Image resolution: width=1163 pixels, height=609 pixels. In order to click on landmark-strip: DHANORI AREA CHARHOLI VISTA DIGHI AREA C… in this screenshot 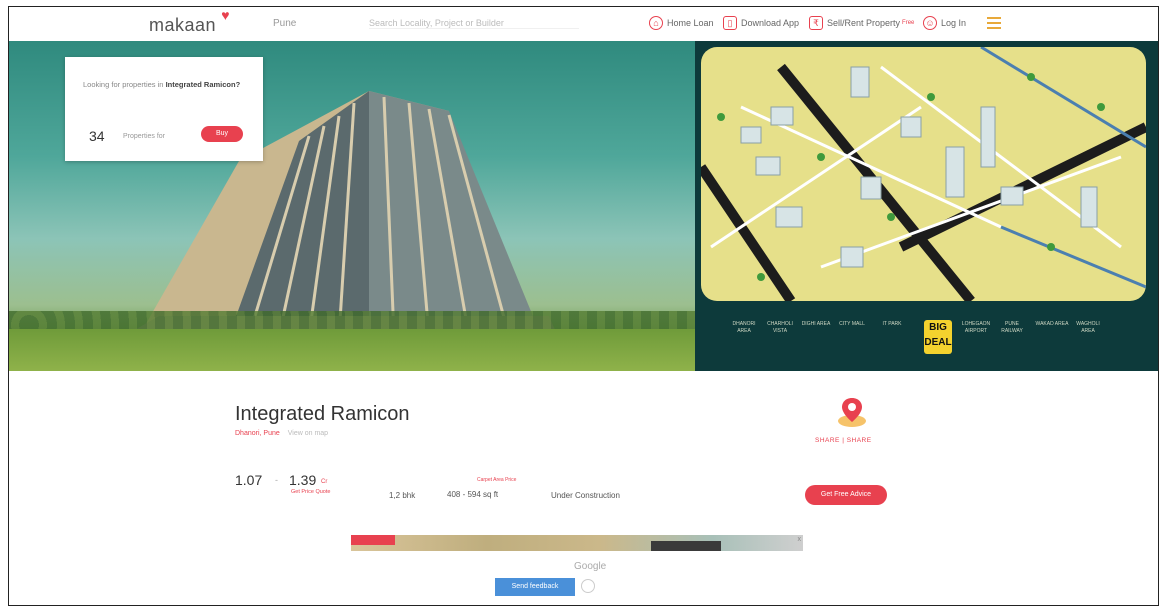, I will do `click(926, 340)`.